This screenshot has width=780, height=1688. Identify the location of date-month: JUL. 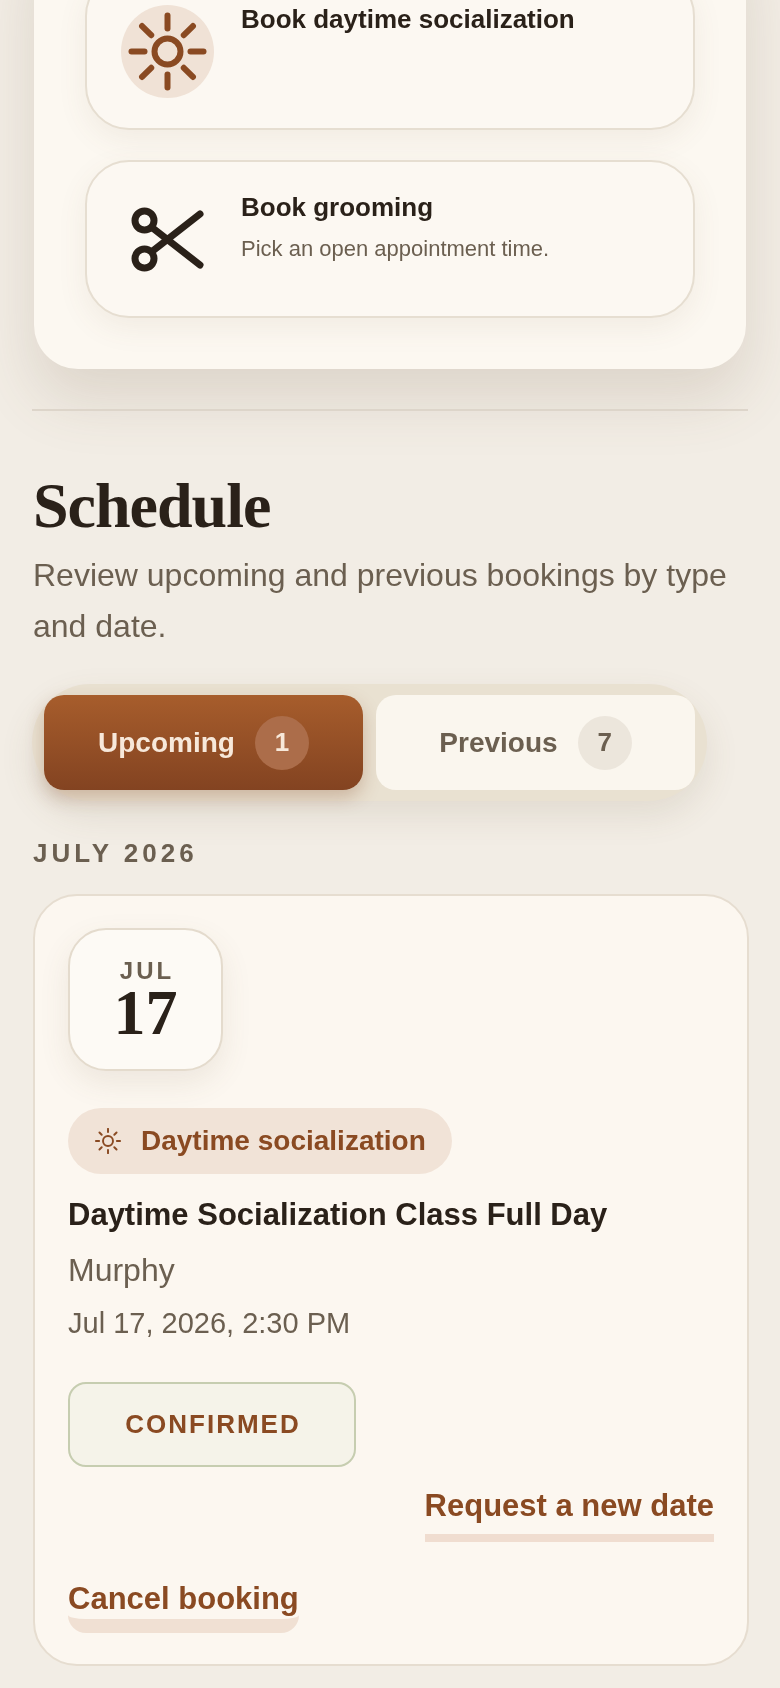
(146, 970).